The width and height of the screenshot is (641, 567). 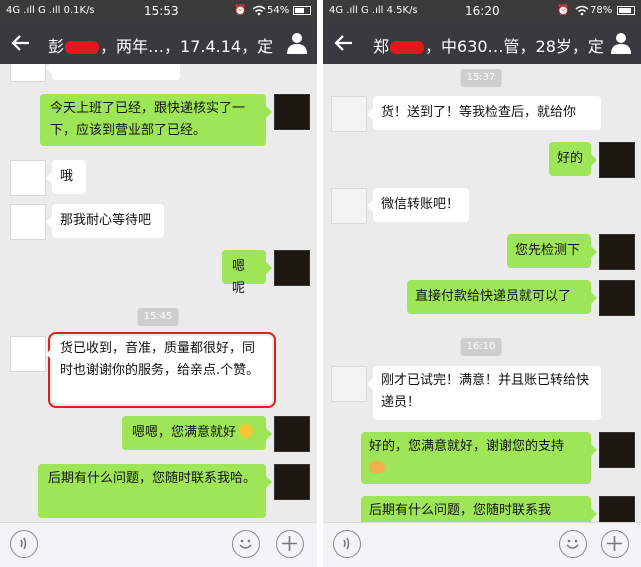 I want to click on chat-title: 彭 ，两年…，17.4.14，定, so click(x=160, y=45).